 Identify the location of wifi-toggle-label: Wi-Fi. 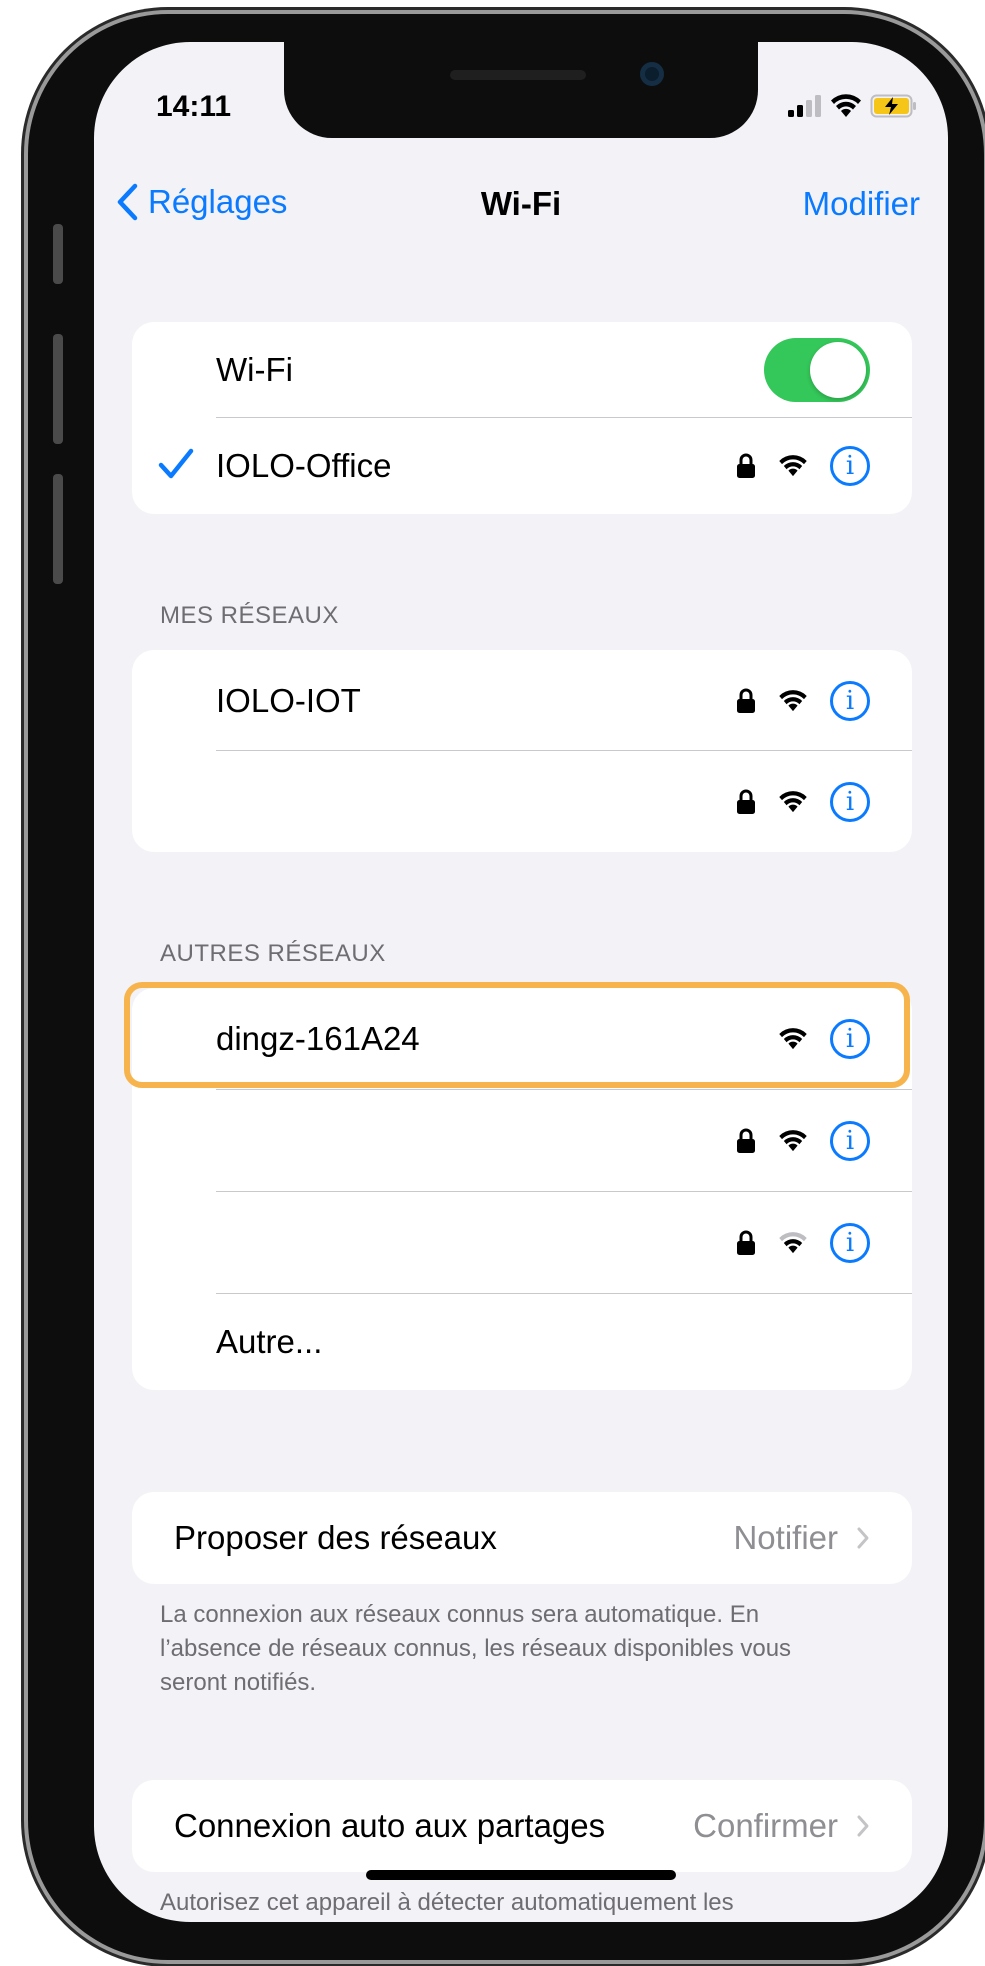
(254, 369).